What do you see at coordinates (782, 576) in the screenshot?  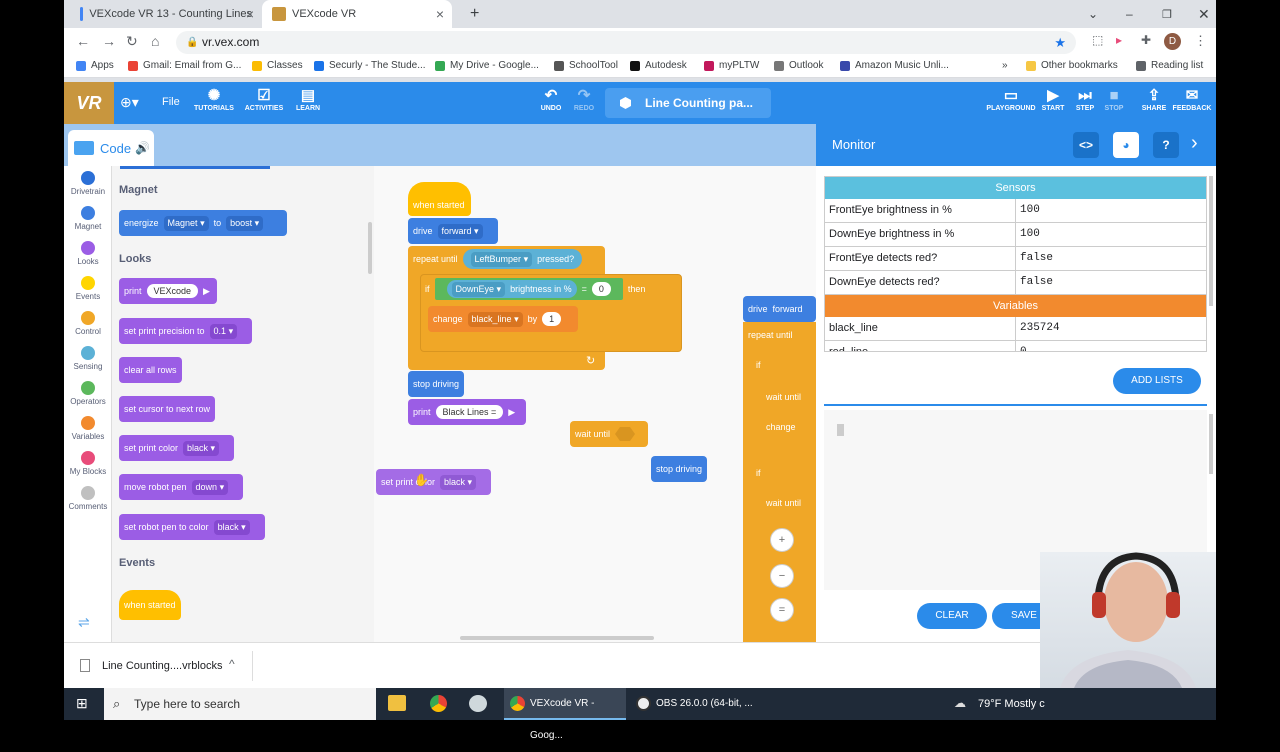 I see `zoom-out-icon: −` at bounding box center [782, 576].